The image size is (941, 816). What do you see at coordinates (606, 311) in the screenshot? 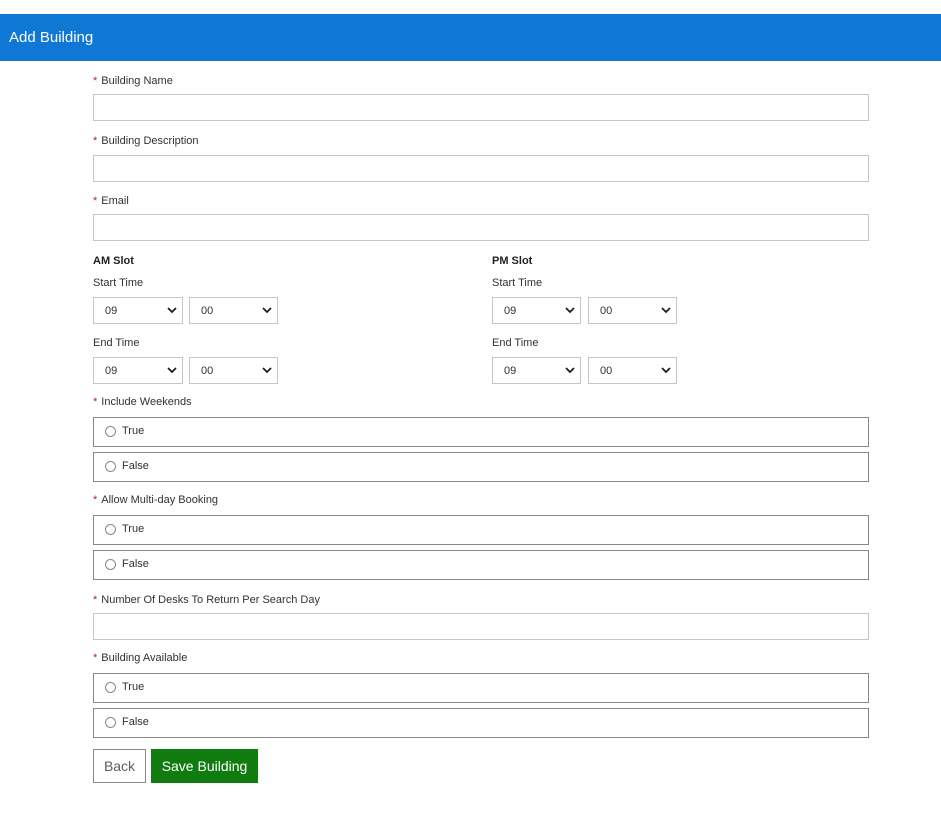
I see `pm-start-minute-value: 00` at bounding box center [606, 311].